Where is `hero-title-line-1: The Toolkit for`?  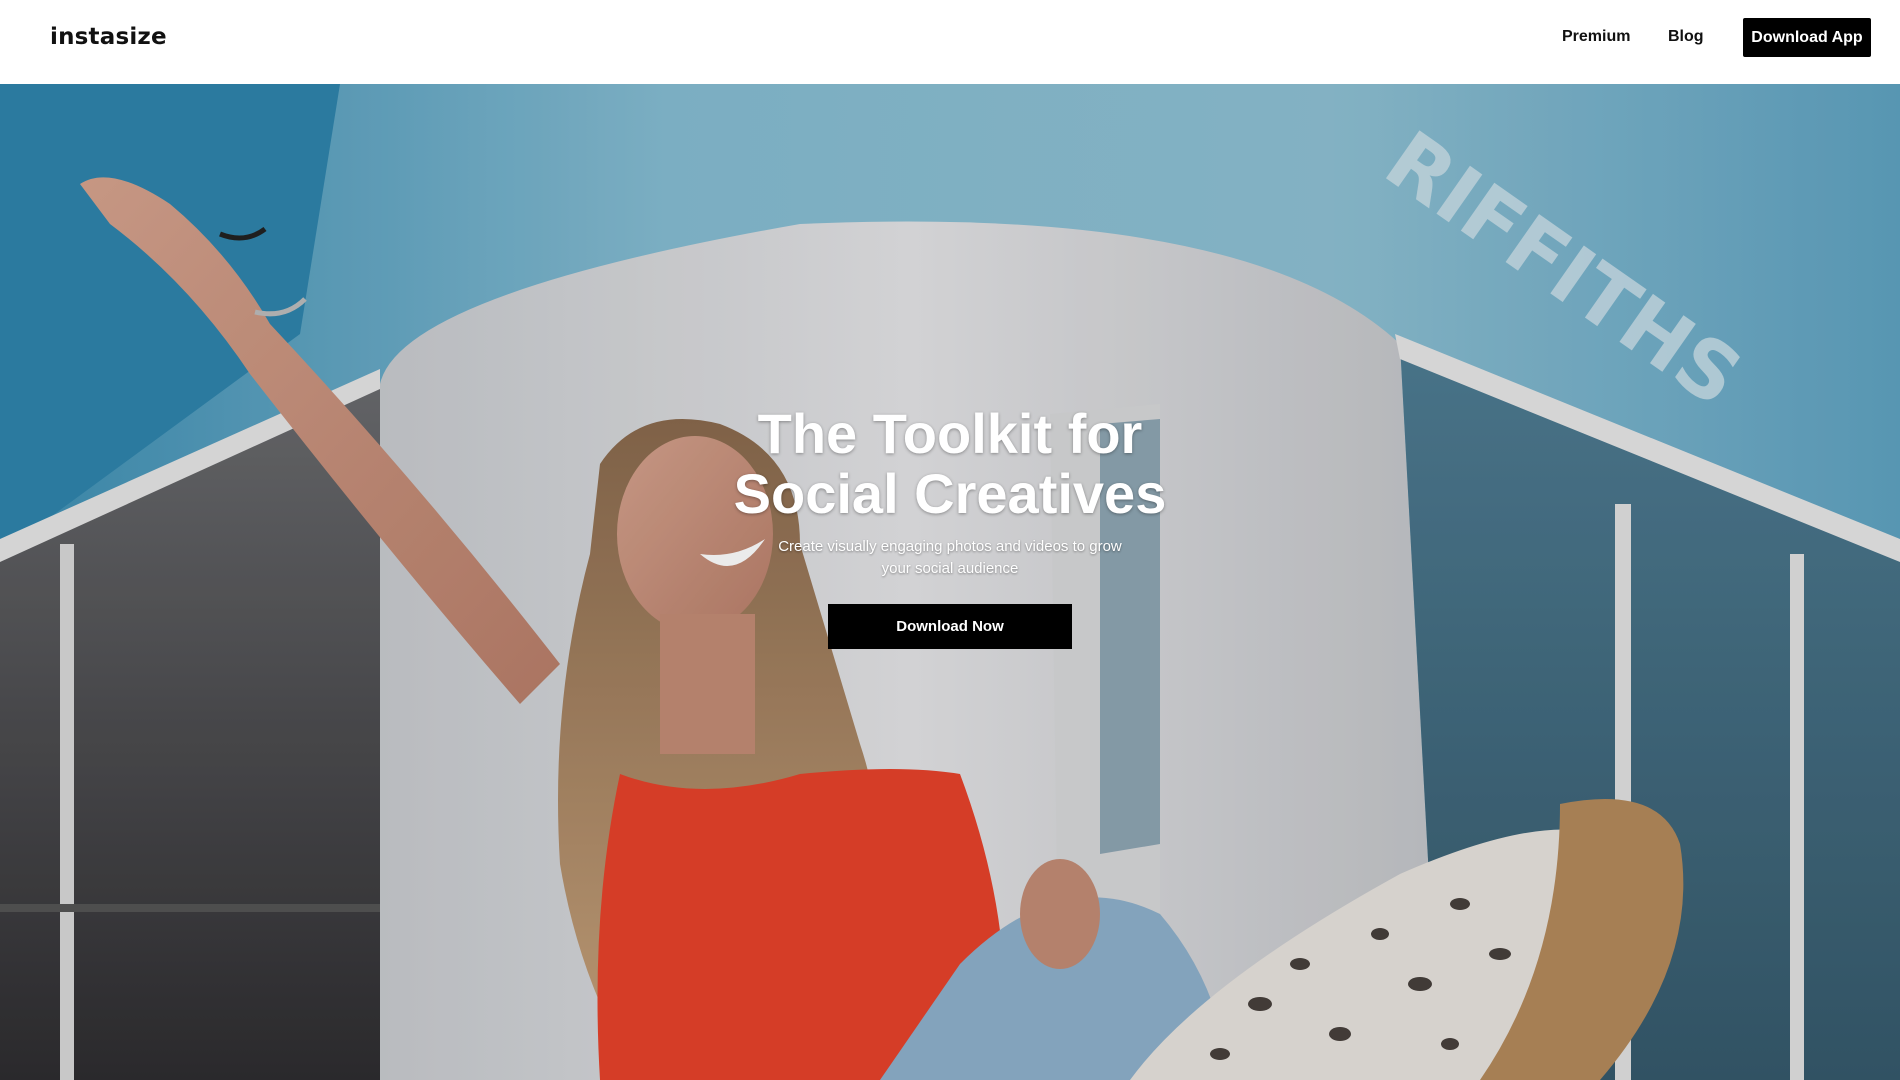
hero-title-line-1: The Toolkit for is located at coordinates (950, 433).